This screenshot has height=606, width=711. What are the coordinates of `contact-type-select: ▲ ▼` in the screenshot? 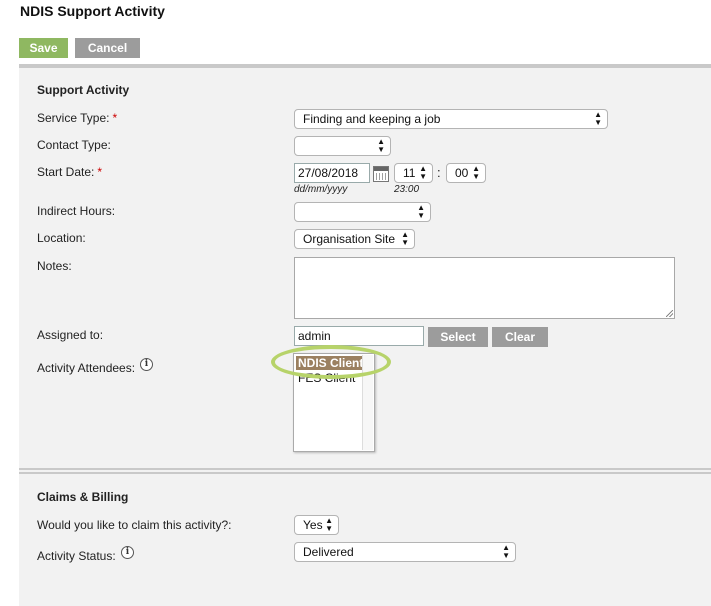 It's located at (342, 146).